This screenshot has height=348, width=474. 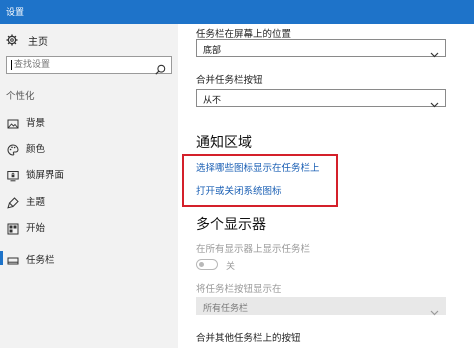 What do you see at coordinates (13, 201) in the screenshot?
I see `theme-icon` at bounding box center [13, 201].